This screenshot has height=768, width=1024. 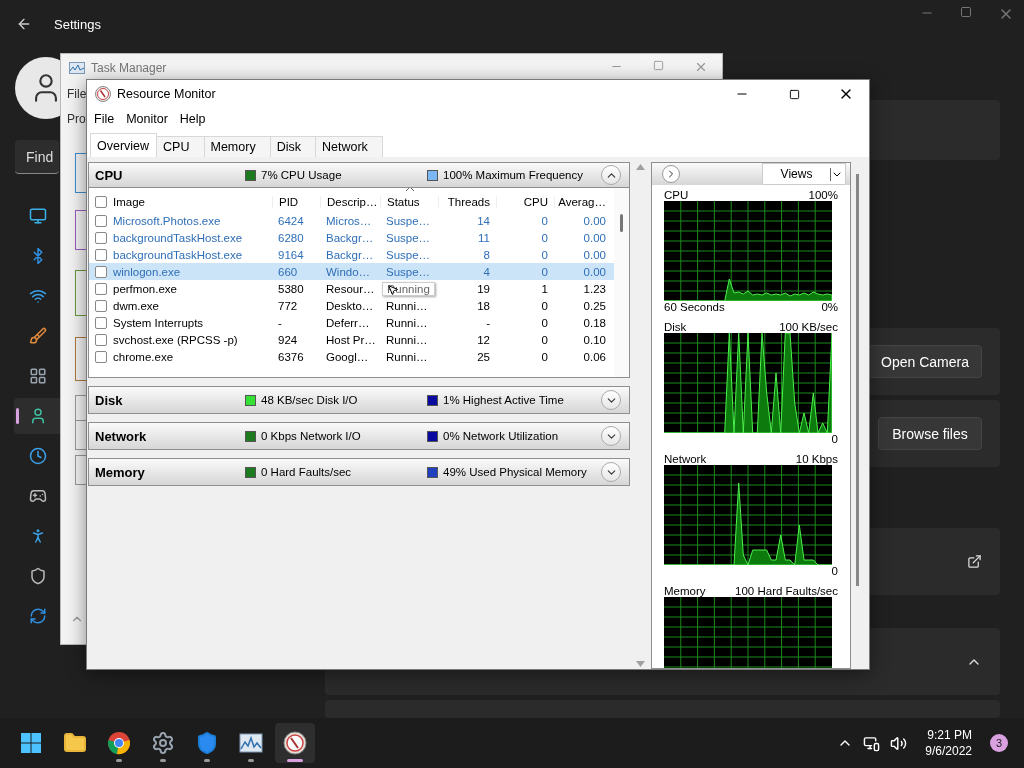 What do you see at coordinates (31, 743) in the screenshot?
I see `start-icon` at bounding box center [31, 743].